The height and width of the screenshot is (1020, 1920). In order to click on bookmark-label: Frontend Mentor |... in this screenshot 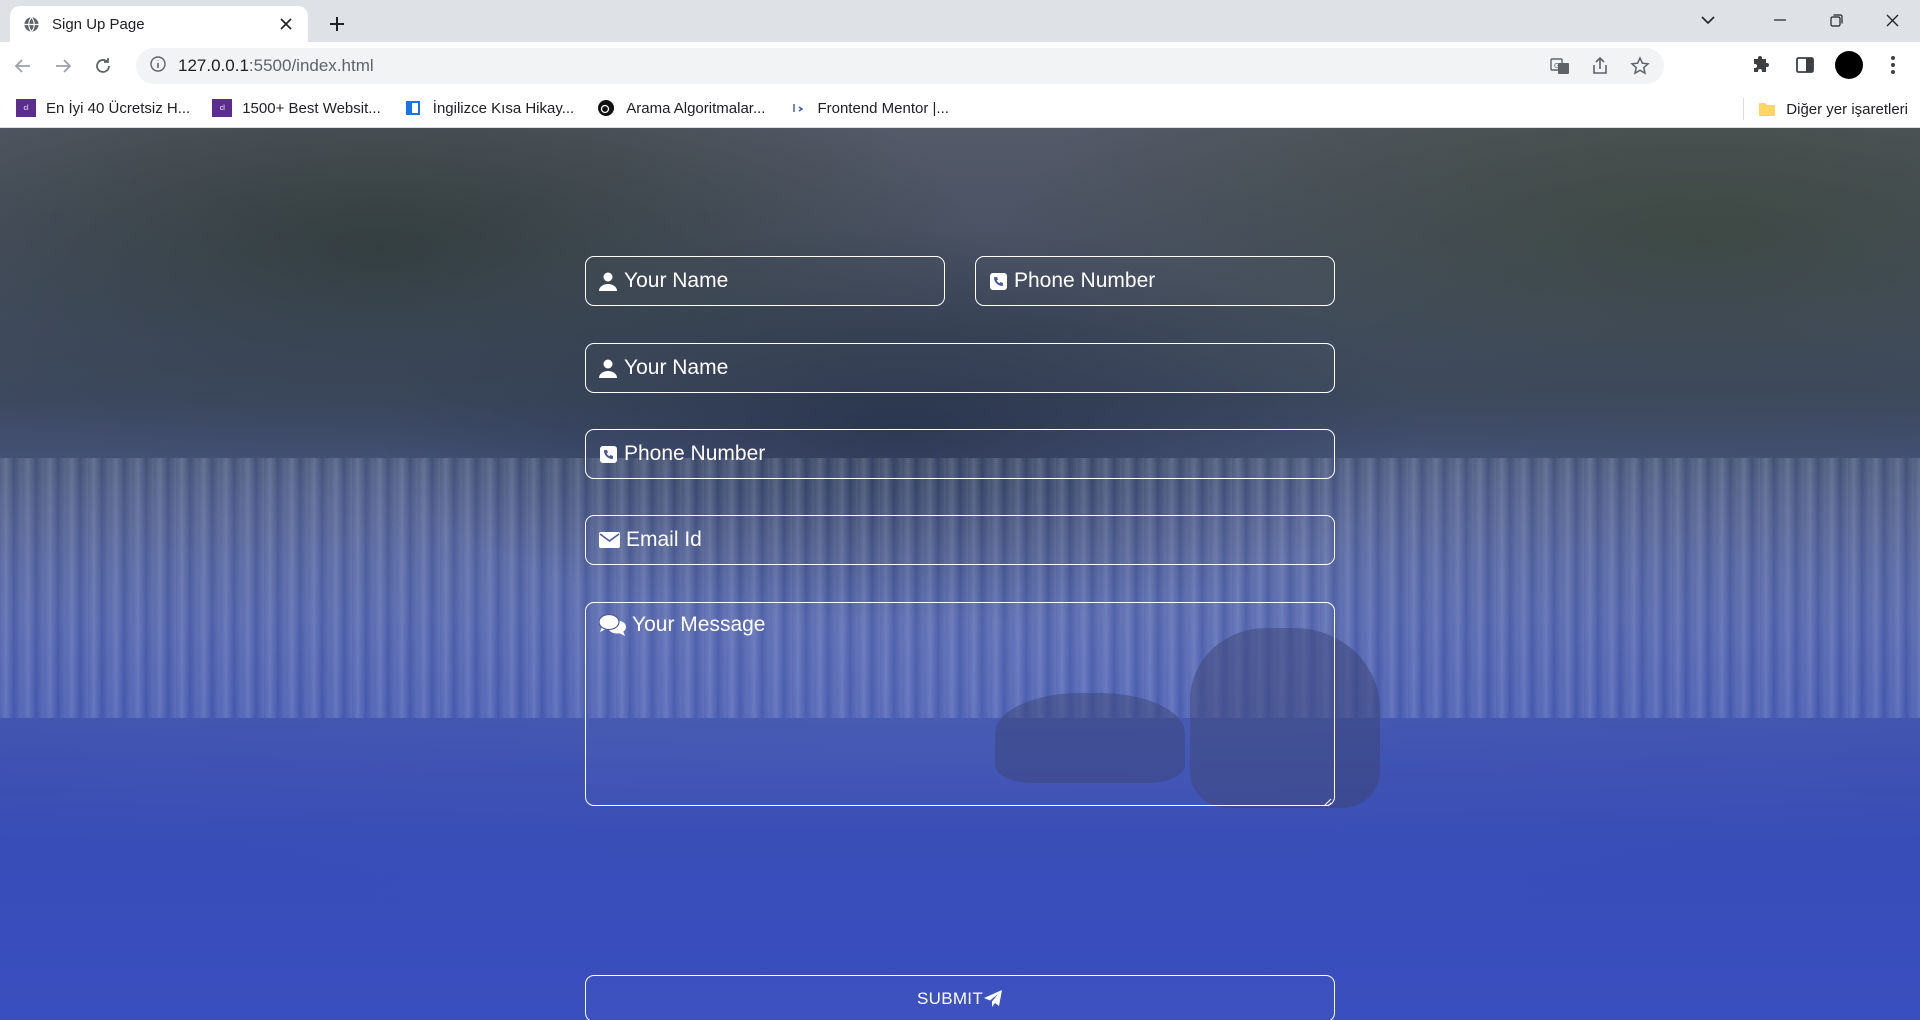, I will do `click(883, 108)`.